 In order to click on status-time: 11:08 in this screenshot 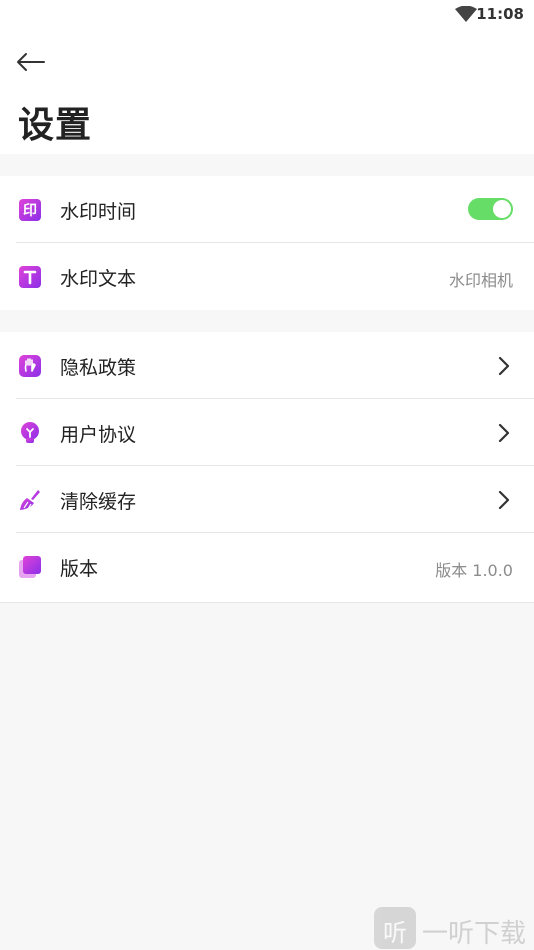, I will do `click(500, 14)`.